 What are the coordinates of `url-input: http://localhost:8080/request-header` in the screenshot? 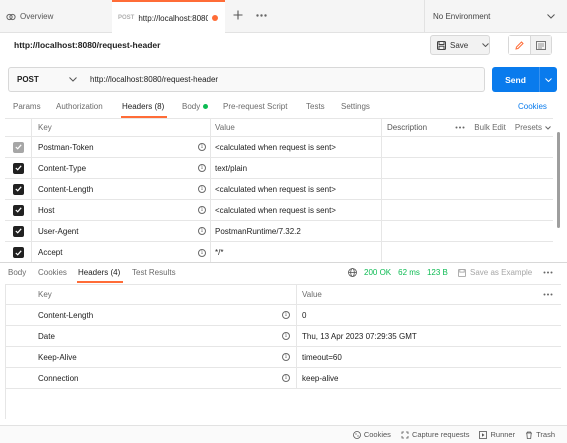 It's located at (284, 79).